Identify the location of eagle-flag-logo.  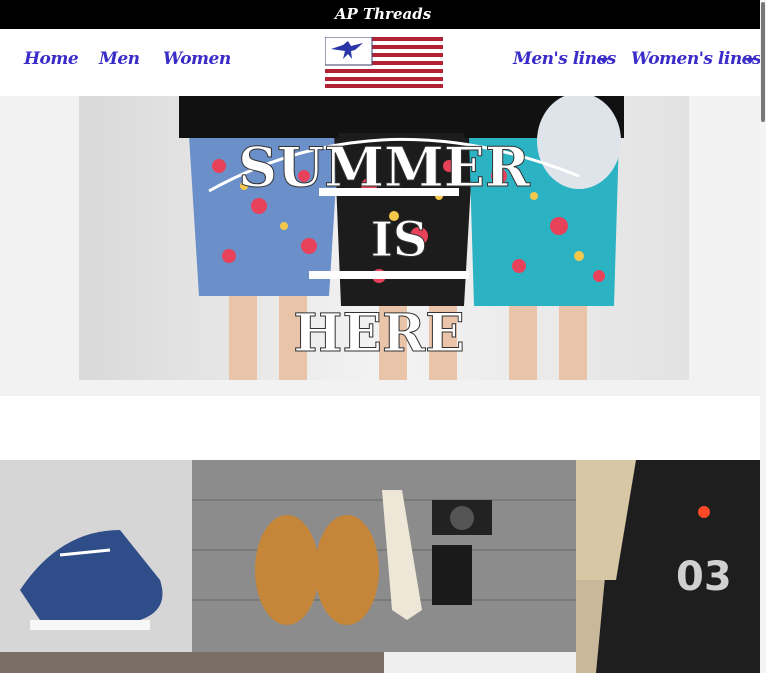
(384, 62).